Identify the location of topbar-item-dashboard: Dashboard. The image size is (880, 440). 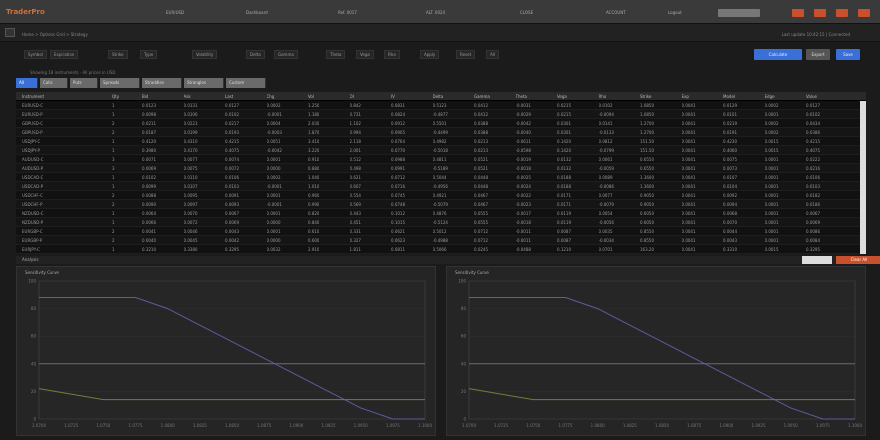
(257, 12).